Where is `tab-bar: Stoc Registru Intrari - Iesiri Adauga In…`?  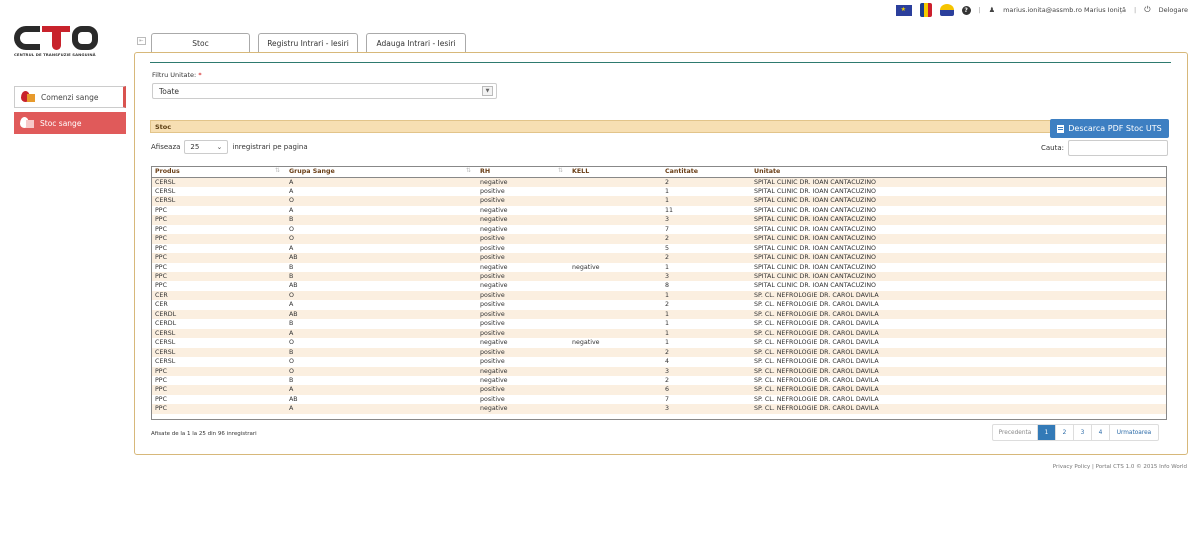 tab-bar: Stoc Registru Intrari - Iesiri Adauga In… is located at coordinates (308, 42).